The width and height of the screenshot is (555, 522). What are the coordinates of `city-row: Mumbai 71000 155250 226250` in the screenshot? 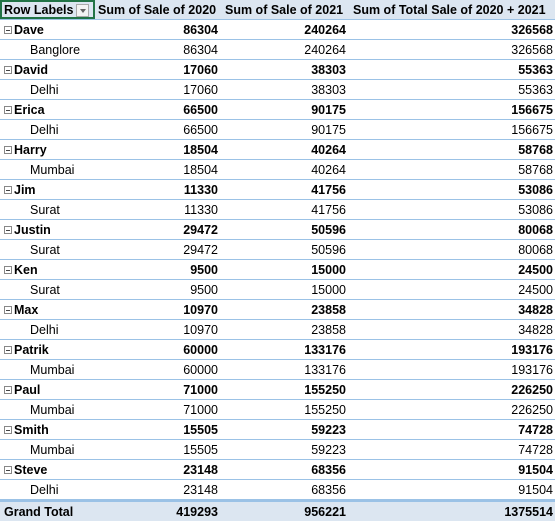 It's located at (277, 410).